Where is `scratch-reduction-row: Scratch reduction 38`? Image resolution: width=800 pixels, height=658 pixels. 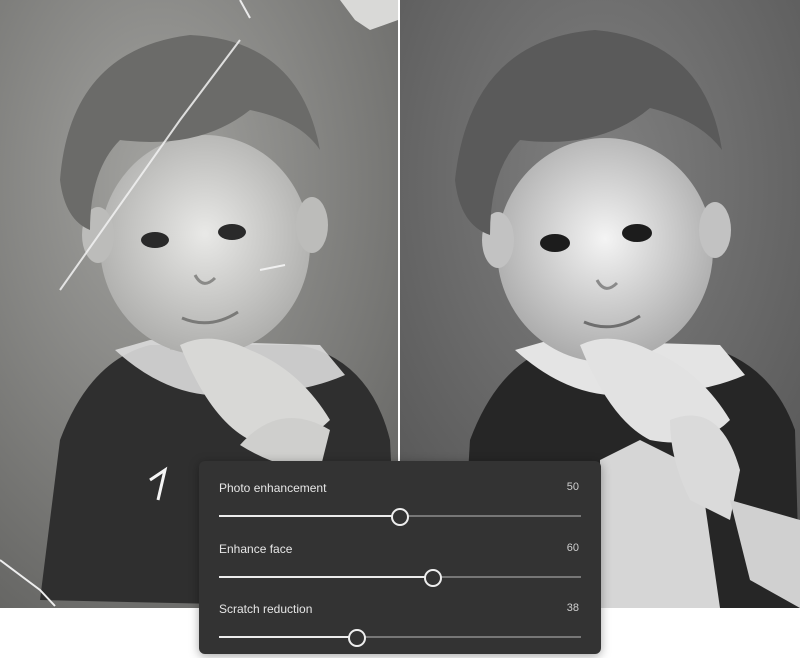 scratch-reduction-row: Scratch reduction 38 is located at coordinates (400, 624).